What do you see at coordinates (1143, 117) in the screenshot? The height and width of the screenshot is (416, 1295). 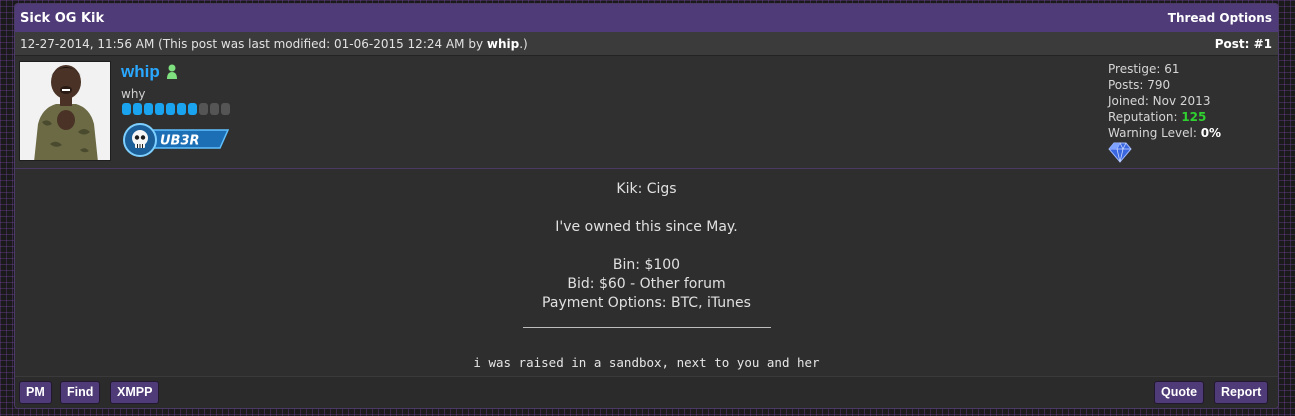 I see `reputation-label: Reputation:` at bounding box center [1143, 117].